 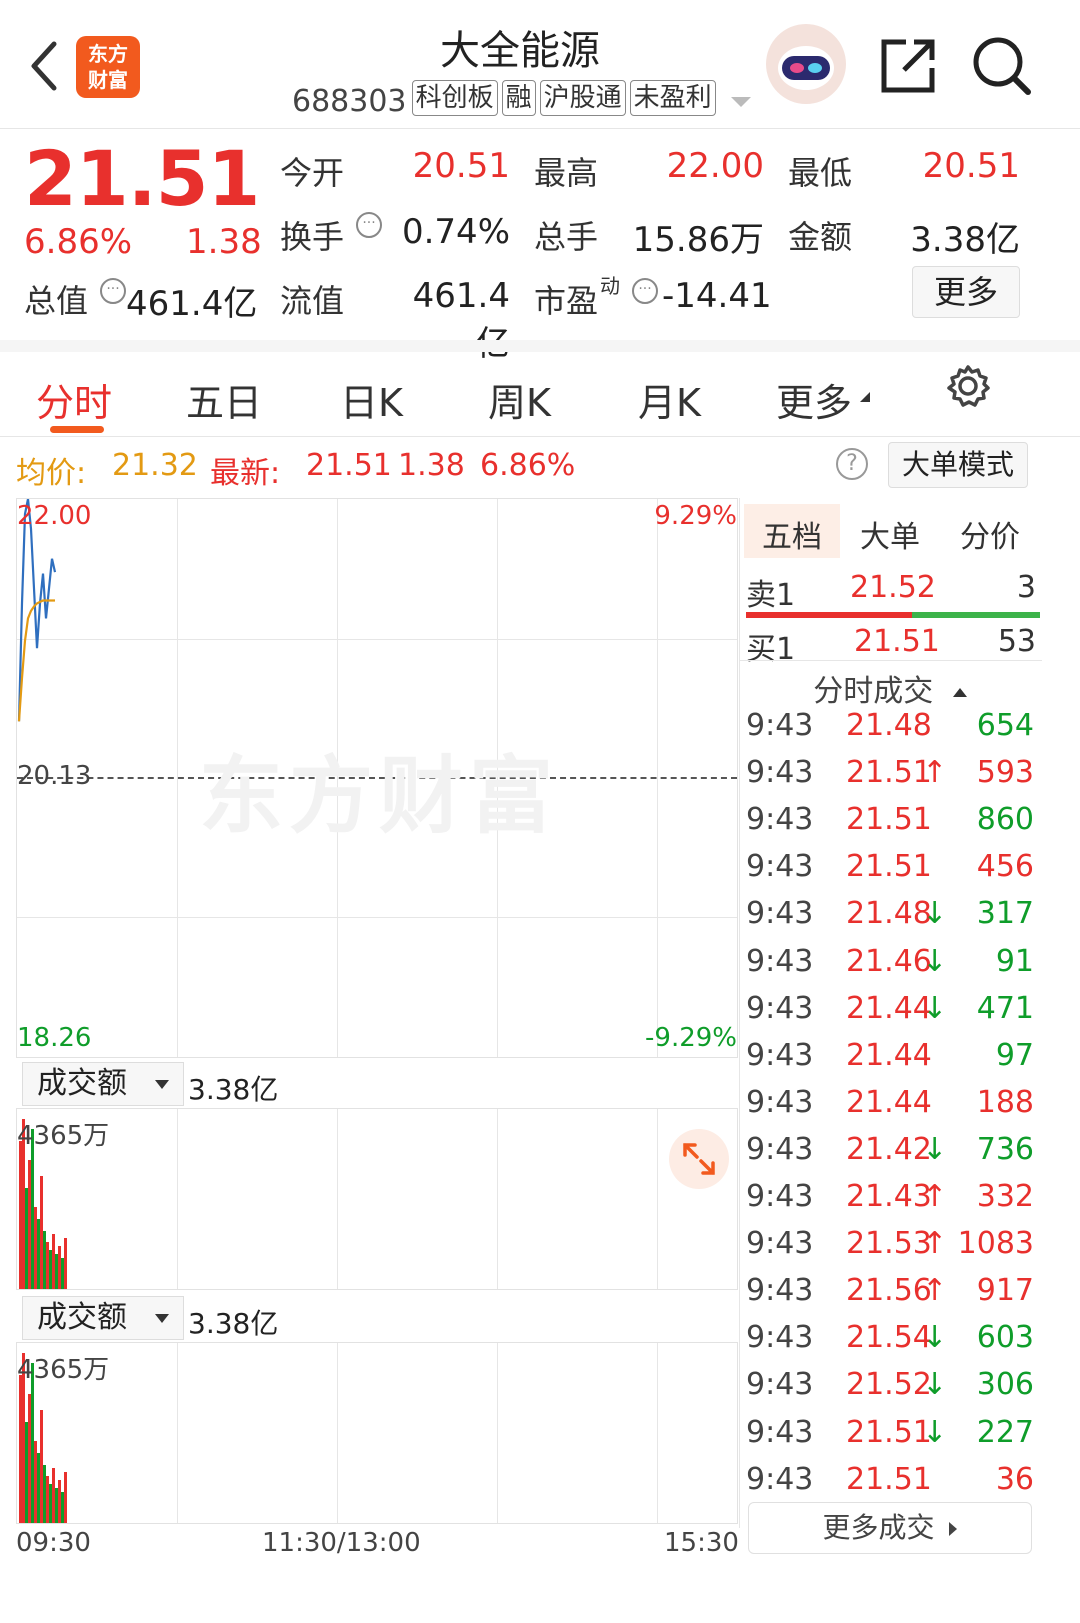 I want to click on tick-row: 9:43 21.44 188, so click(x=890, y=1109).